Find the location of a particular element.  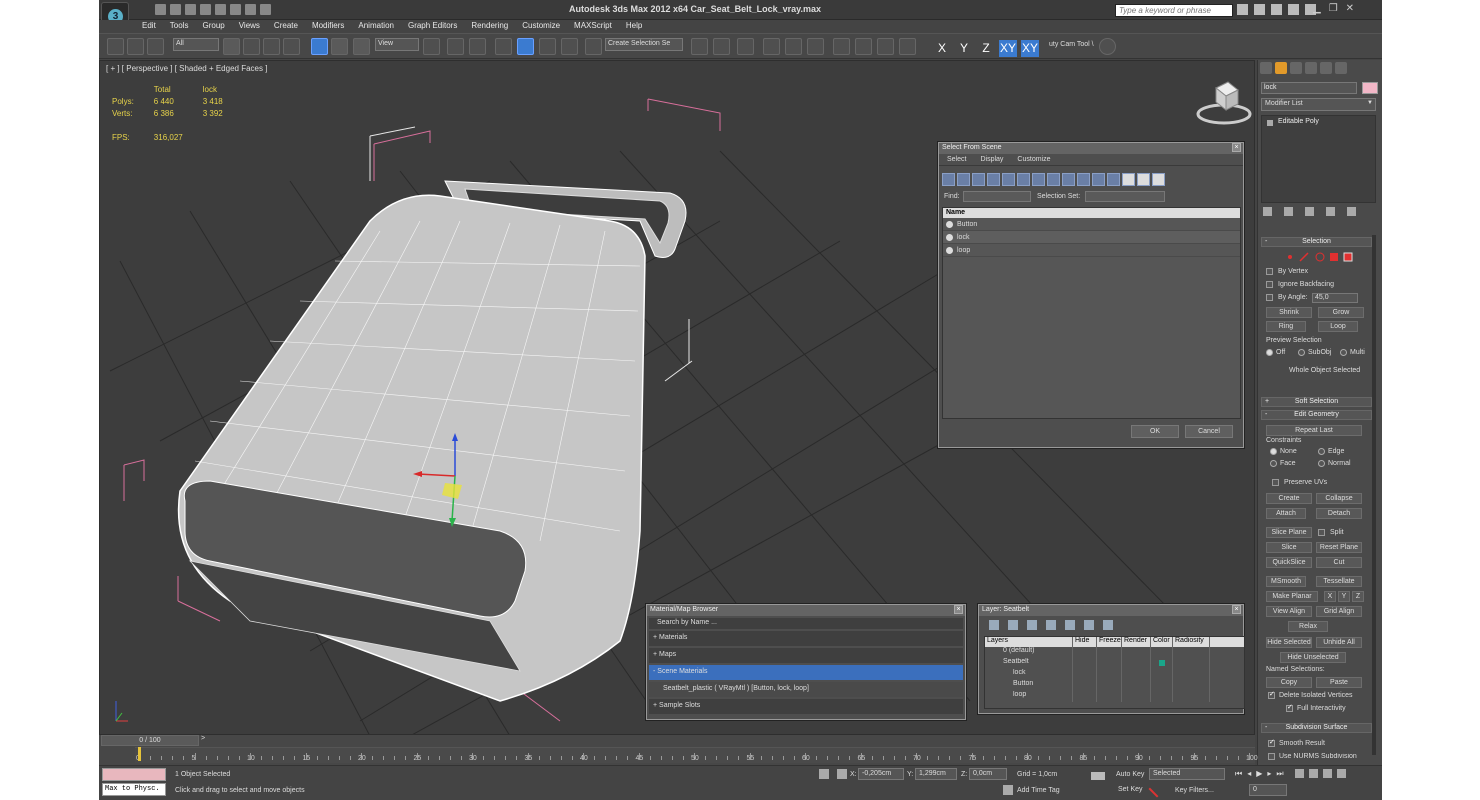

cancel-button: Cancel is located at coordinates (1209, 431).